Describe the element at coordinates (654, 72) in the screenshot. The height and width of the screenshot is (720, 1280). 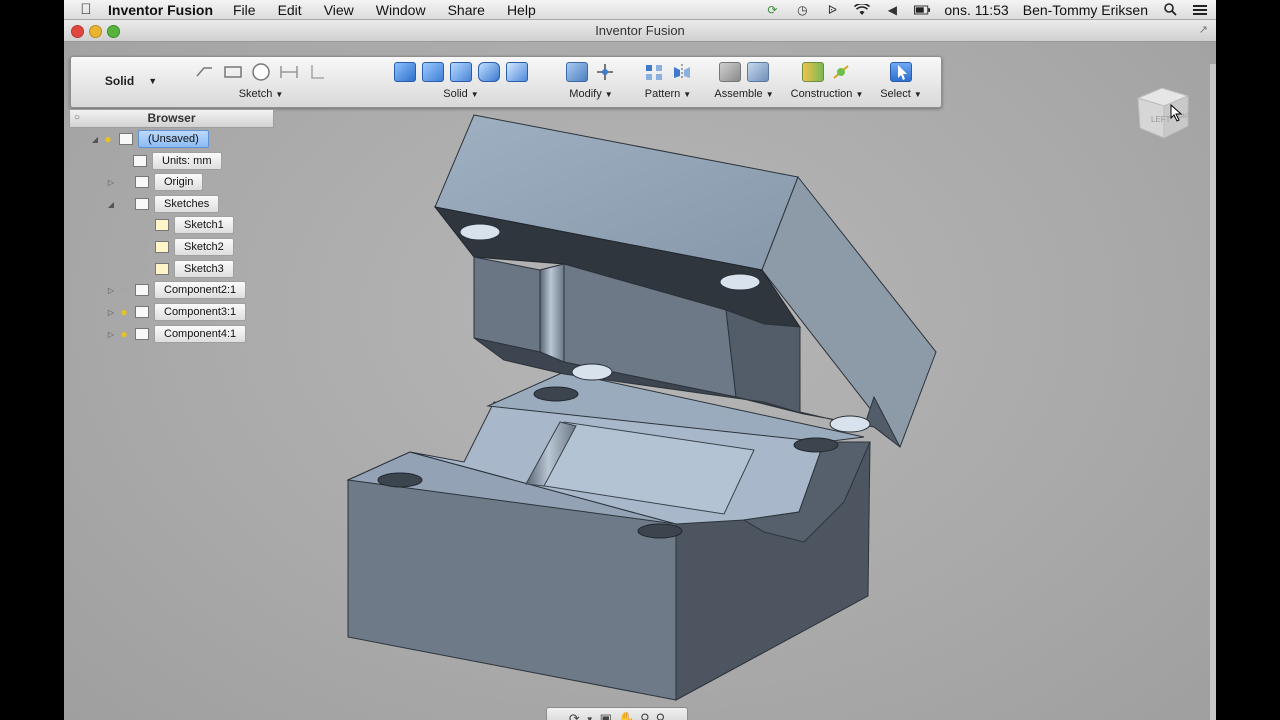
I see `rectangular-pattern-icon` at that location.